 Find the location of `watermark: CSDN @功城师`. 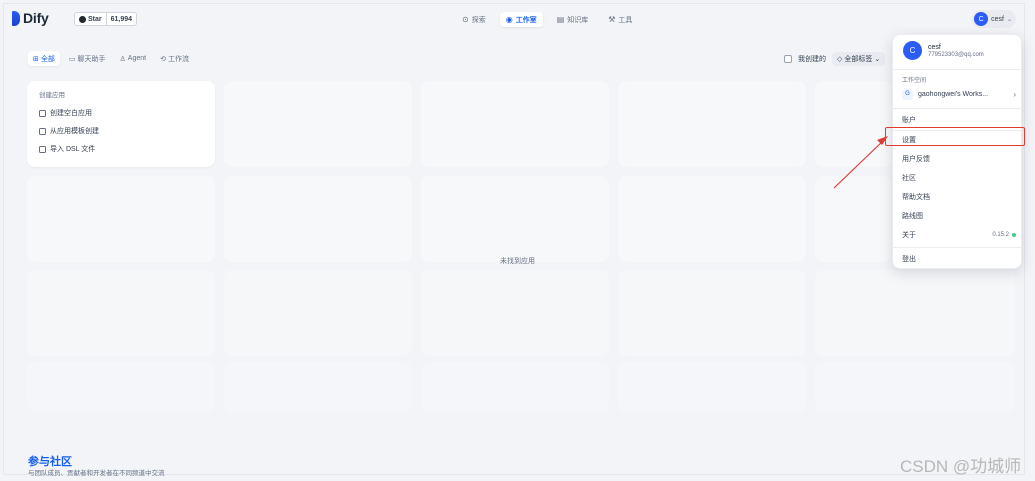

watermark: CSDN @功城师 is located at coordinates (961, 466).